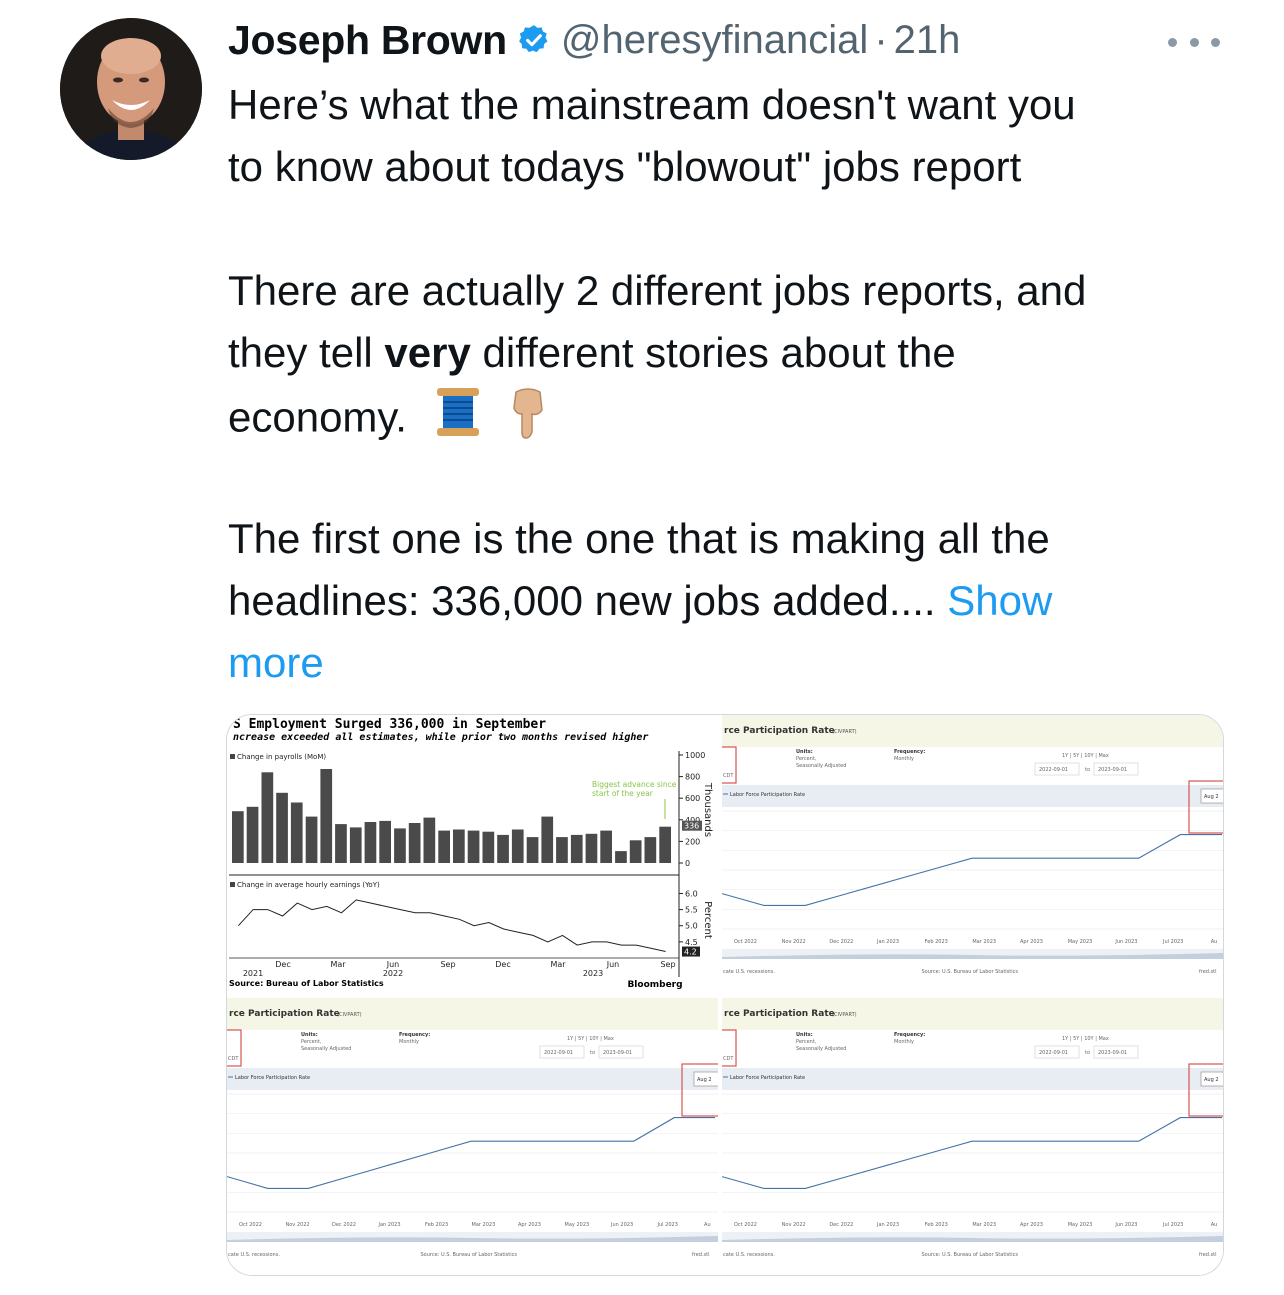  Describe the element at coordinates (1194, 42) in the screenshot. I see `more-options-icon` at that location.